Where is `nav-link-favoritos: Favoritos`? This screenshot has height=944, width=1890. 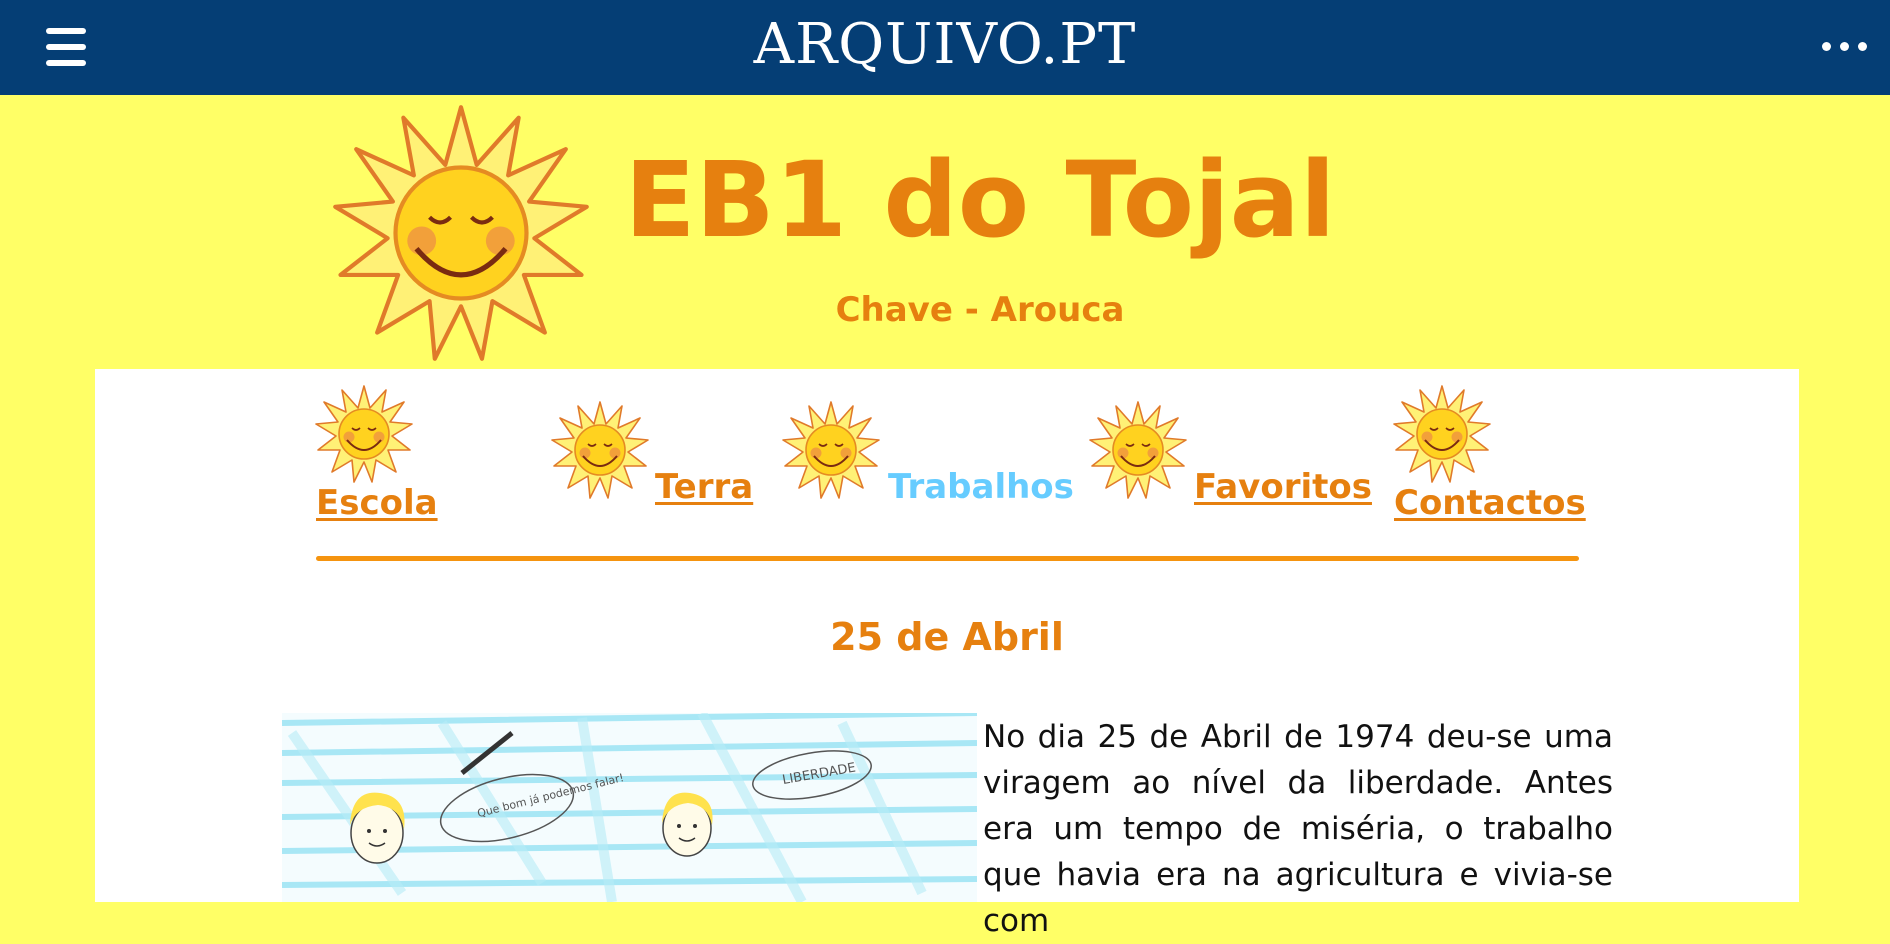
nav-link-favoritos: Favoritos is located at coordinates (1283, 487).